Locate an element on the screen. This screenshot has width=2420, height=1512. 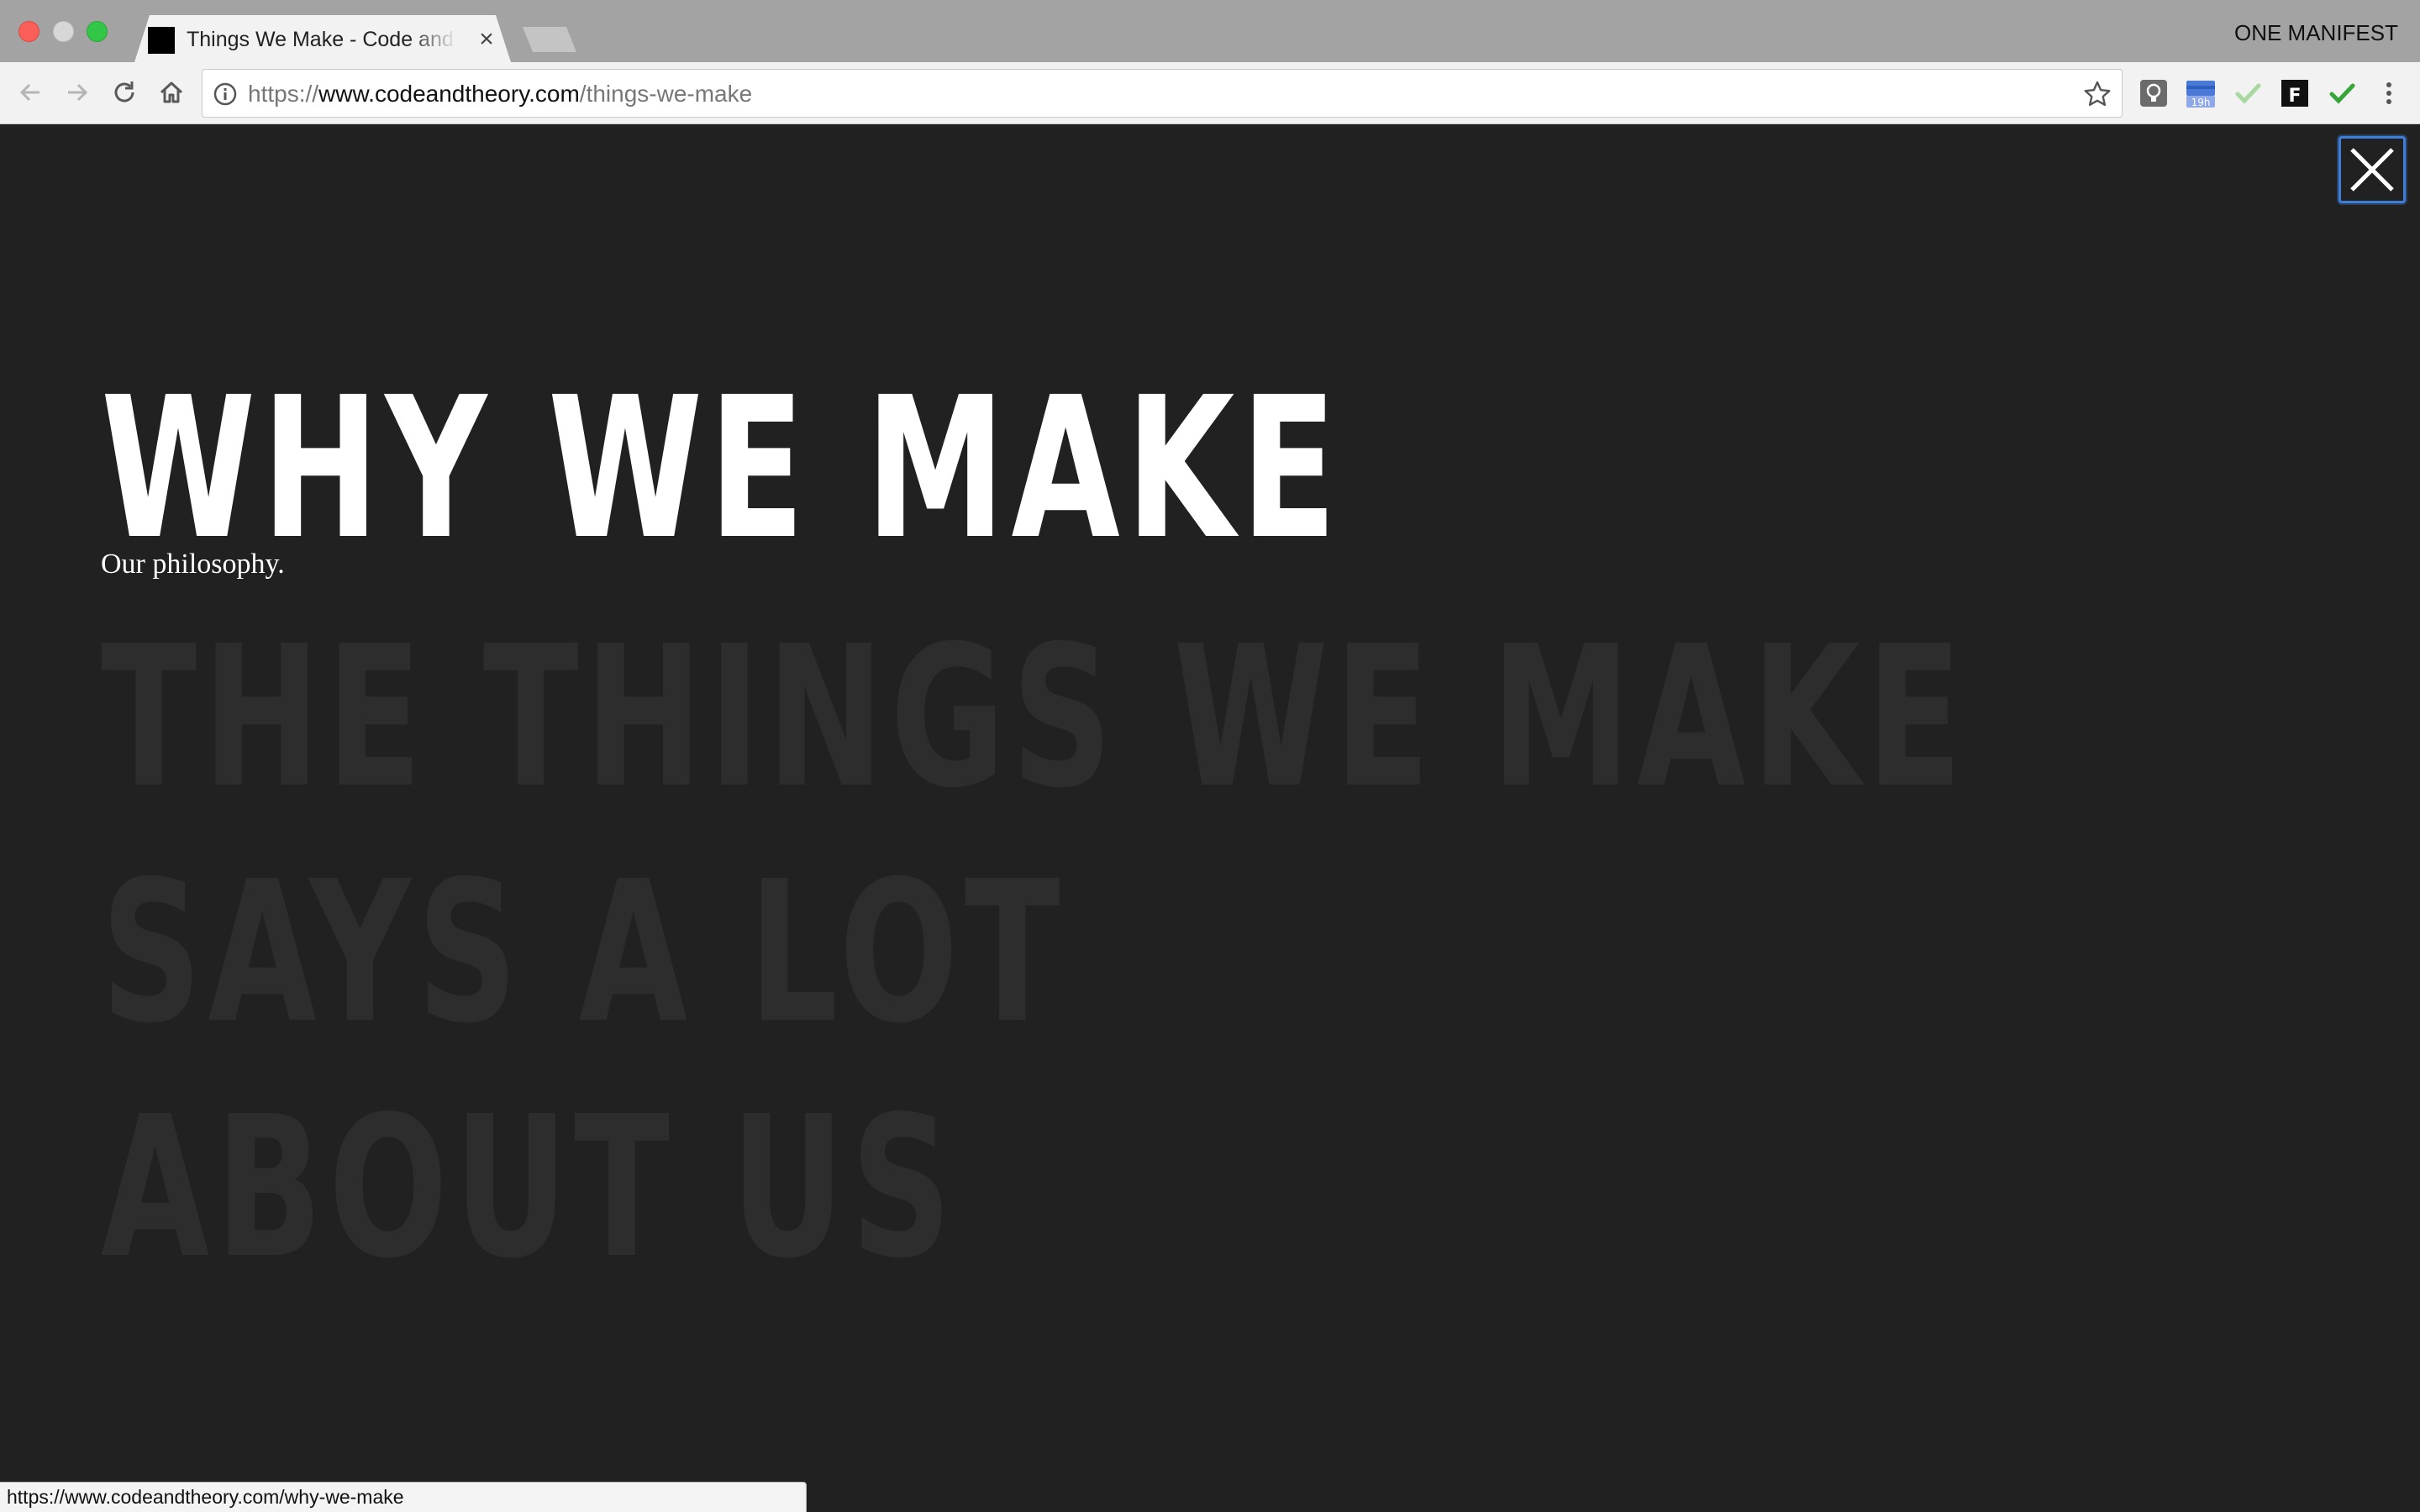
checkmark-green-extension-icon is located at coordinates (2342, 93).